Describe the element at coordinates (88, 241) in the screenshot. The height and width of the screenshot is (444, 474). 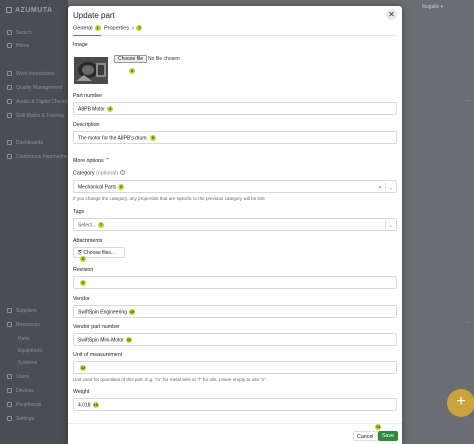
I see `attachments-label: Attachments` at that location.